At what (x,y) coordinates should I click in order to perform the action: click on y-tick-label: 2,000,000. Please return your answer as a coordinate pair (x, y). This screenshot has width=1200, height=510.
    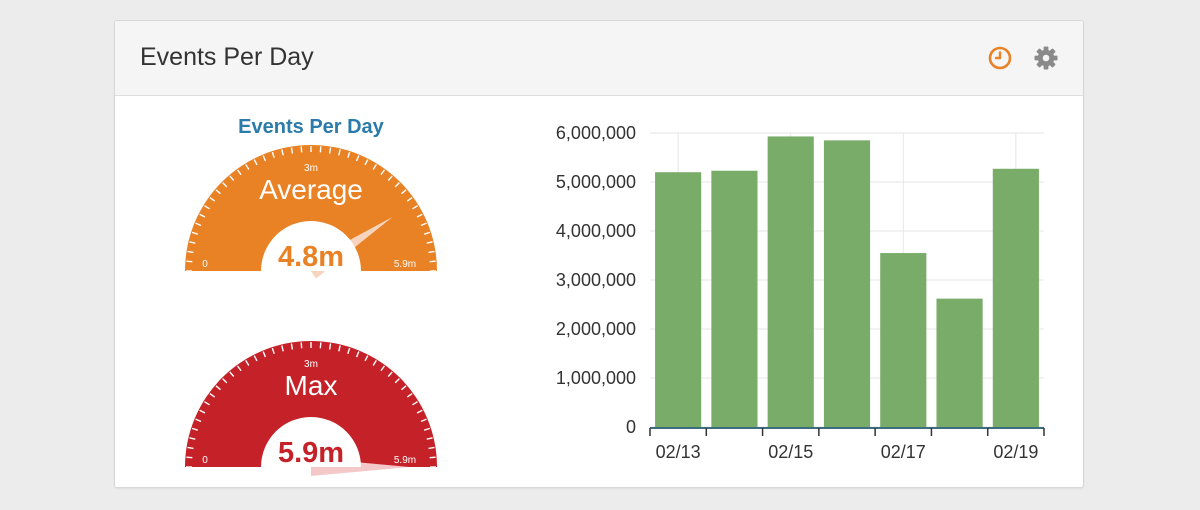
    Looking at the image, I should click on (596, 329).